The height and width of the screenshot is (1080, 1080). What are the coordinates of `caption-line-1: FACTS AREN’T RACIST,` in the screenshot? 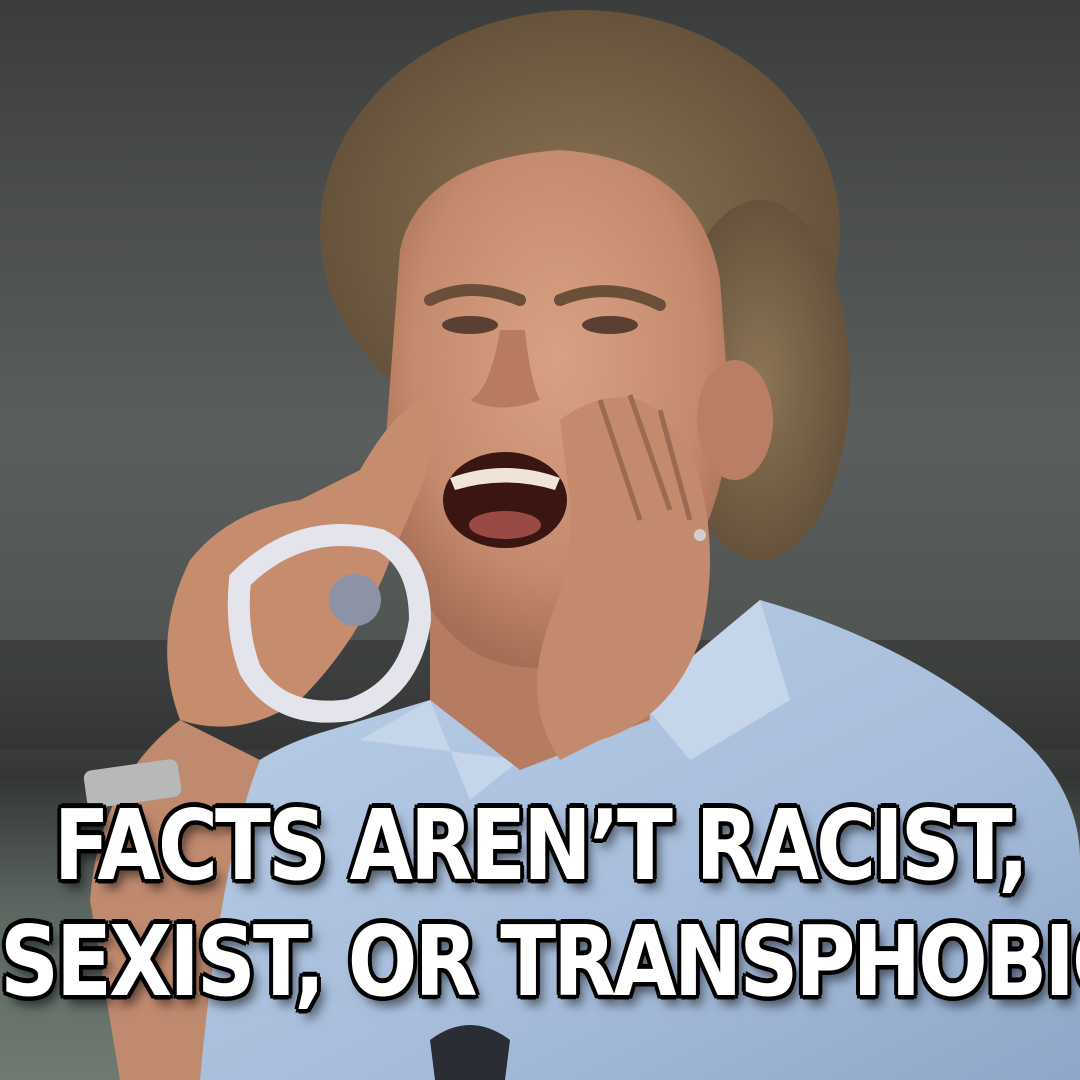 It's located at (541, 846).